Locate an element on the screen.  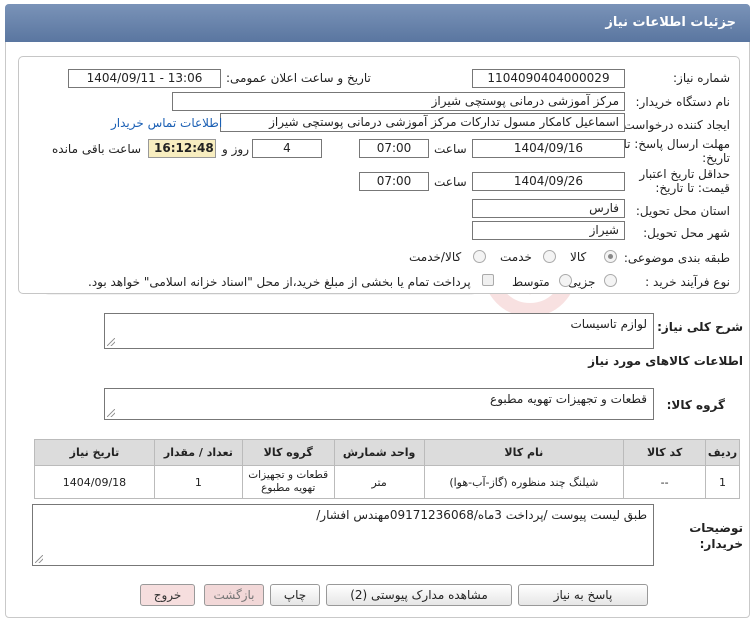
reply-button: پاسخ به نیاز is located at coordinates (583, 595).